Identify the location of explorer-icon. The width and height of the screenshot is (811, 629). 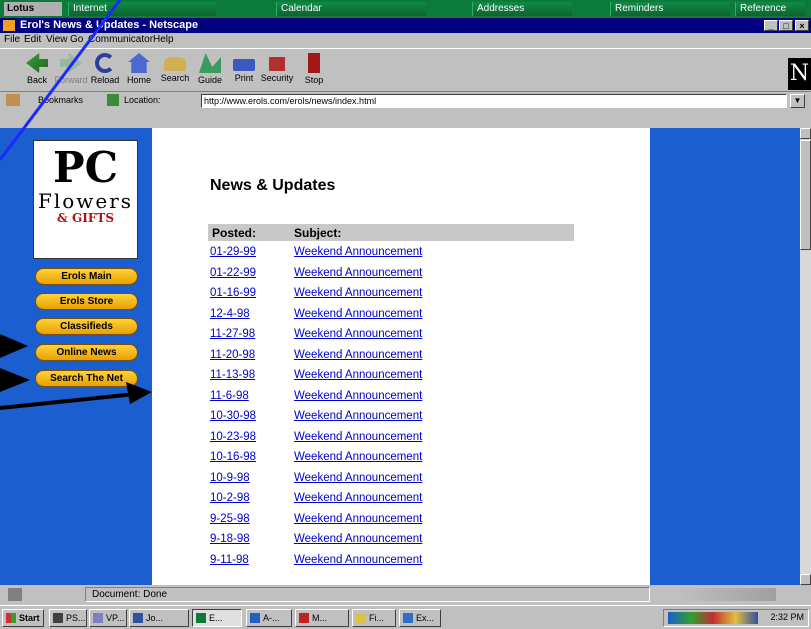
(408, 618).